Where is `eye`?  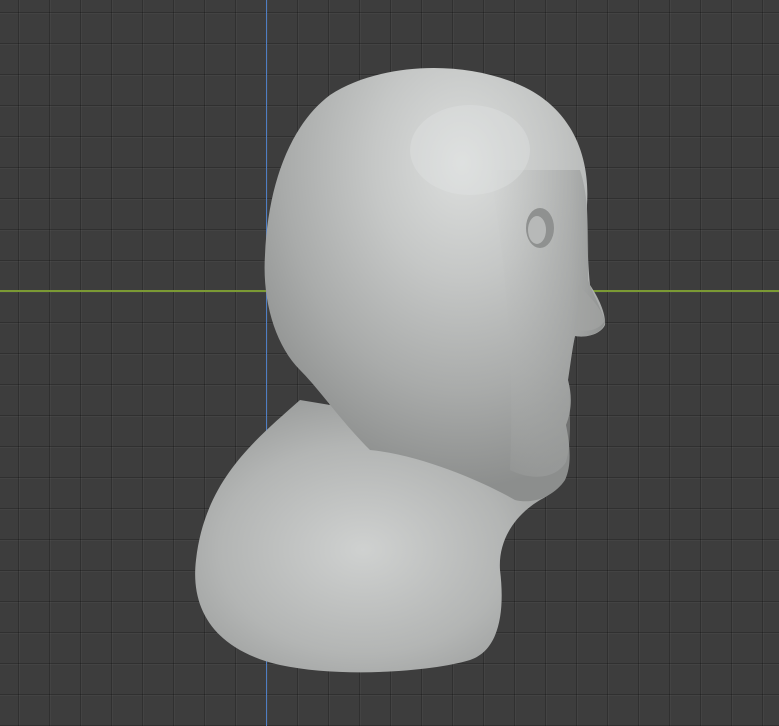 eye is located at coordinates (537, 230).